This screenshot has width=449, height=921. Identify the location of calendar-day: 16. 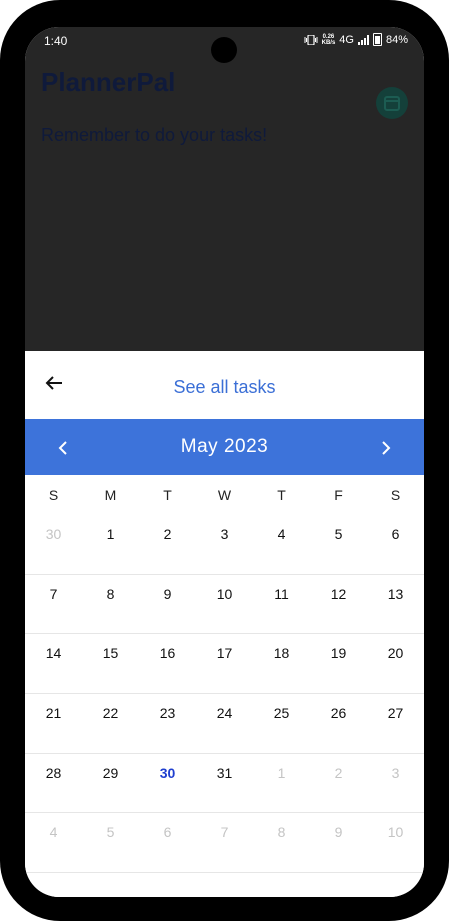
(167, 663).